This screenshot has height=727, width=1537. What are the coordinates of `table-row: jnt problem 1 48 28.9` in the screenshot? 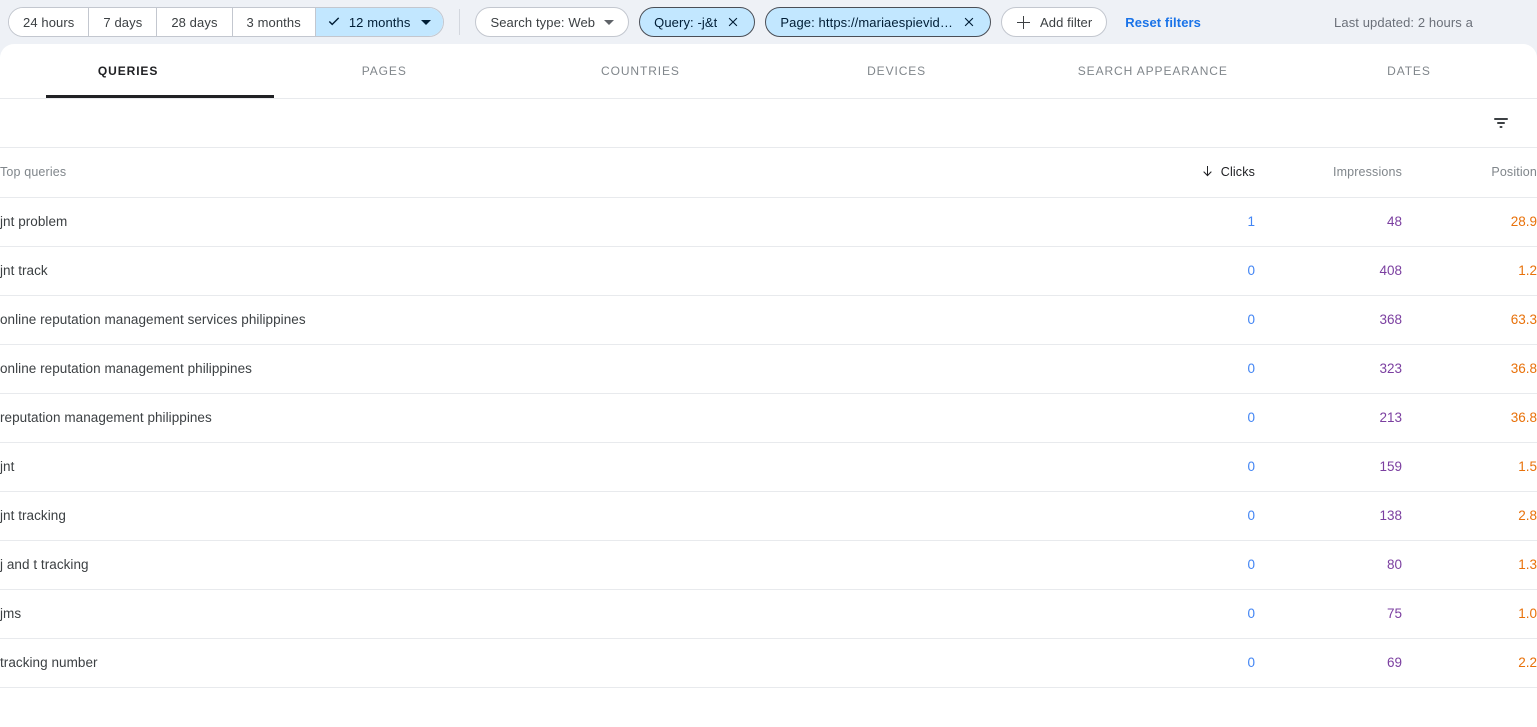 It's located at (768, 222).